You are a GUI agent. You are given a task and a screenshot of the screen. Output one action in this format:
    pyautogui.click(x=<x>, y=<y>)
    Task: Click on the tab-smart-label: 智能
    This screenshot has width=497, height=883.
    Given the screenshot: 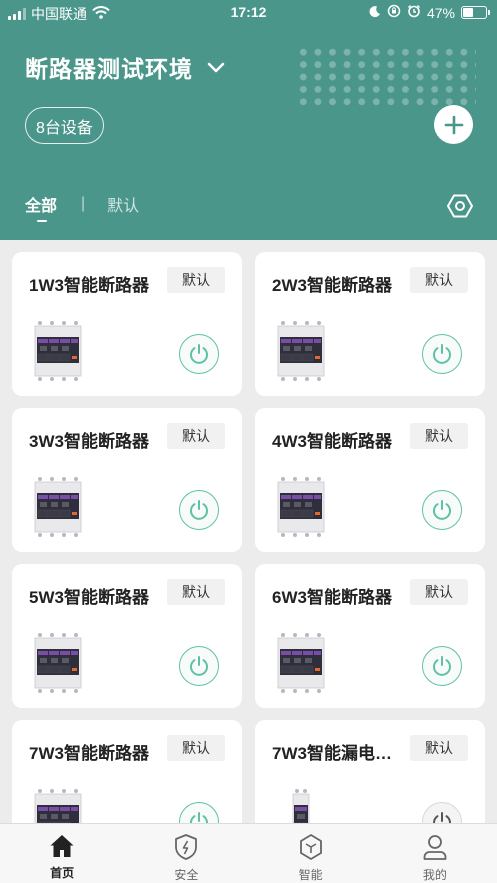 What is the action you would take?
    pyautogui.click(x=310, y=875)
    